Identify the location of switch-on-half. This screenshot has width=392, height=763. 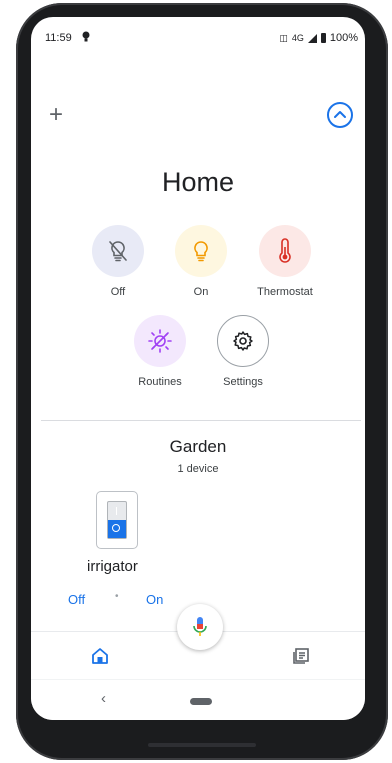
(117, 529).